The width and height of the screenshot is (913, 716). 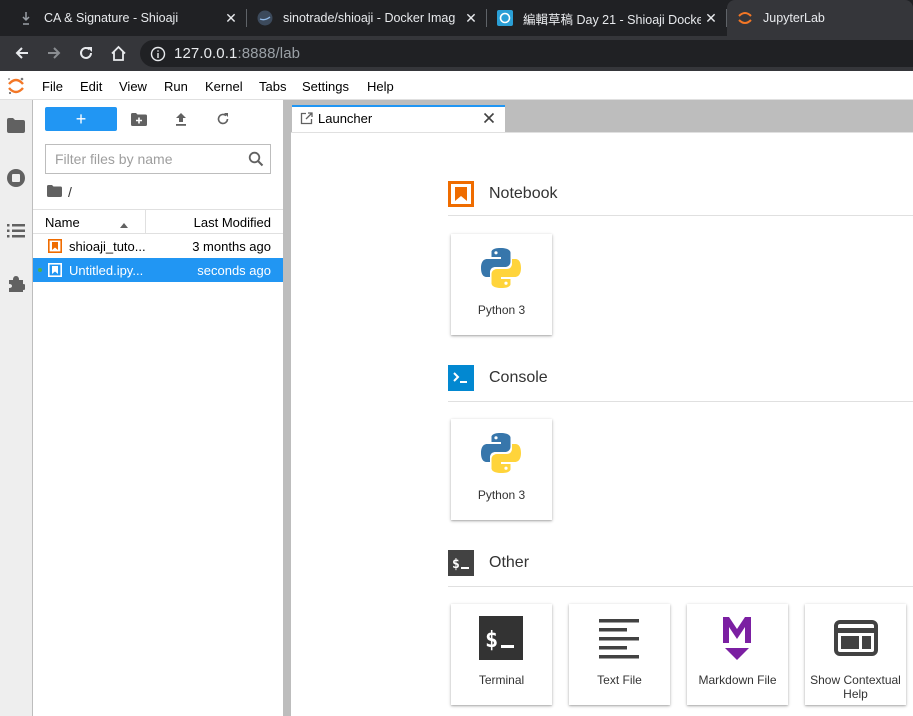 I want to click on home-icon, so click(x=118, y=53).